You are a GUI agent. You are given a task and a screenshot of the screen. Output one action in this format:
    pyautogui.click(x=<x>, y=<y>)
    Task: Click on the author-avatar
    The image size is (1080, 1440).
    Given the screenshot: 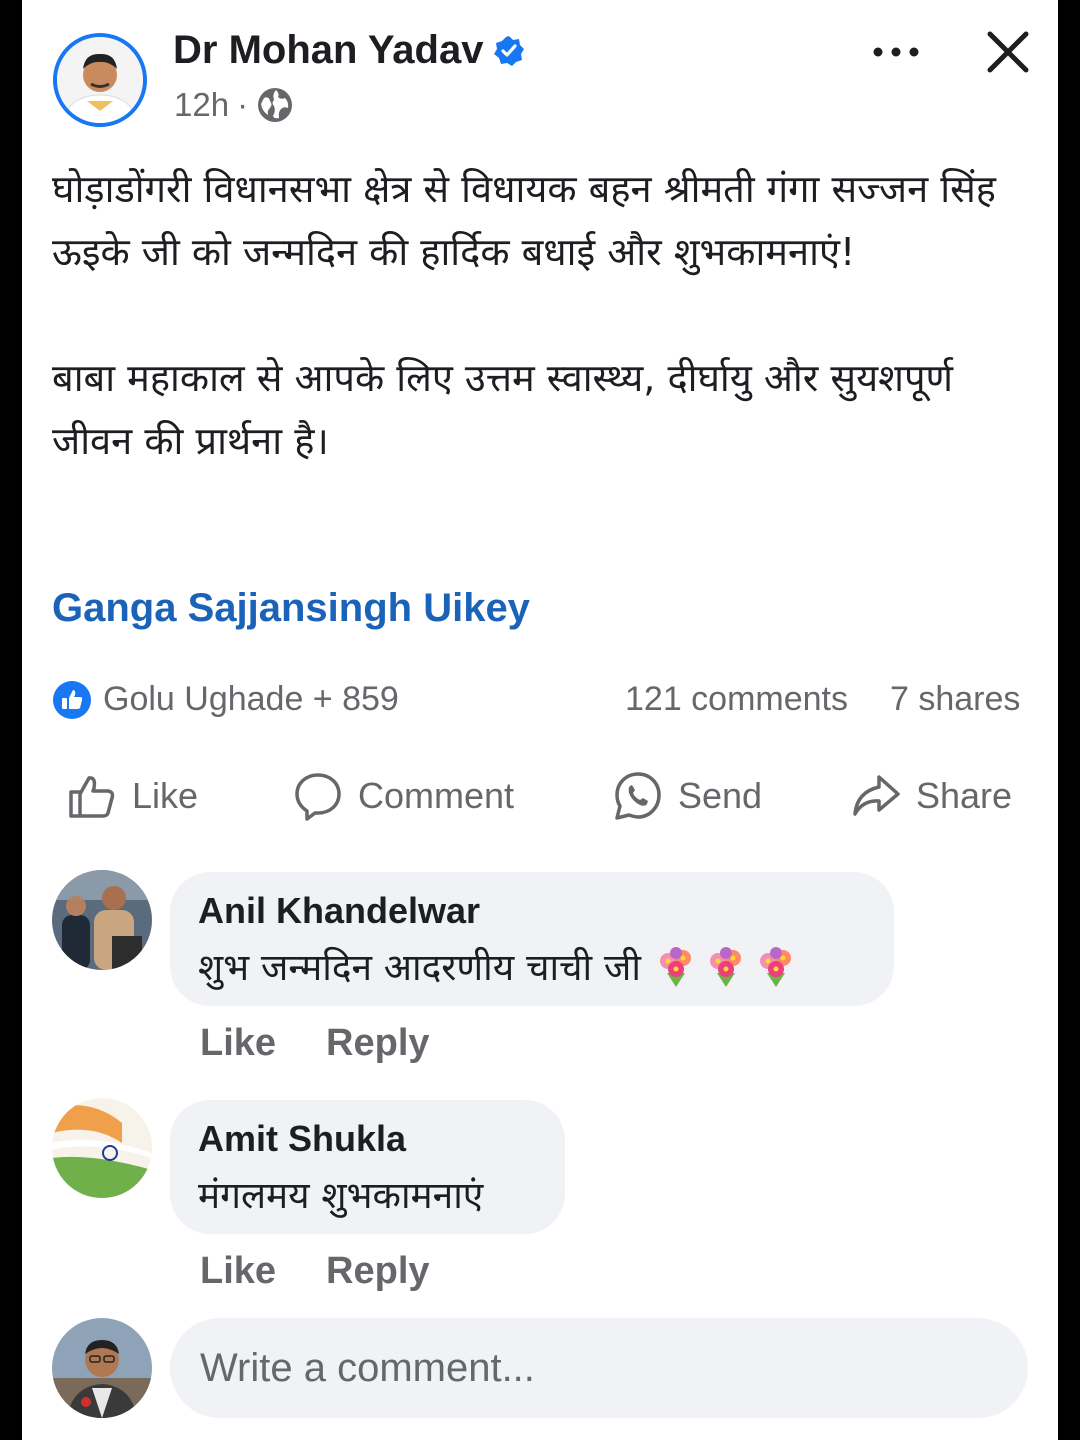 What is the action you would take?
    pyautogui.click(x=100, y=80)
    